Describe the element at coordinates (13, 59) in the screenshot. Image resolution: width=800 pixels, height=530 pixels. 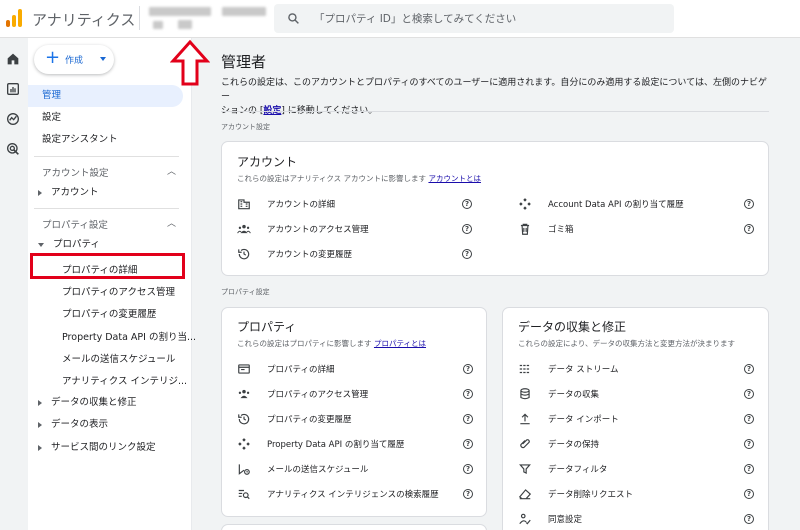
I see `home-icon` at that location.